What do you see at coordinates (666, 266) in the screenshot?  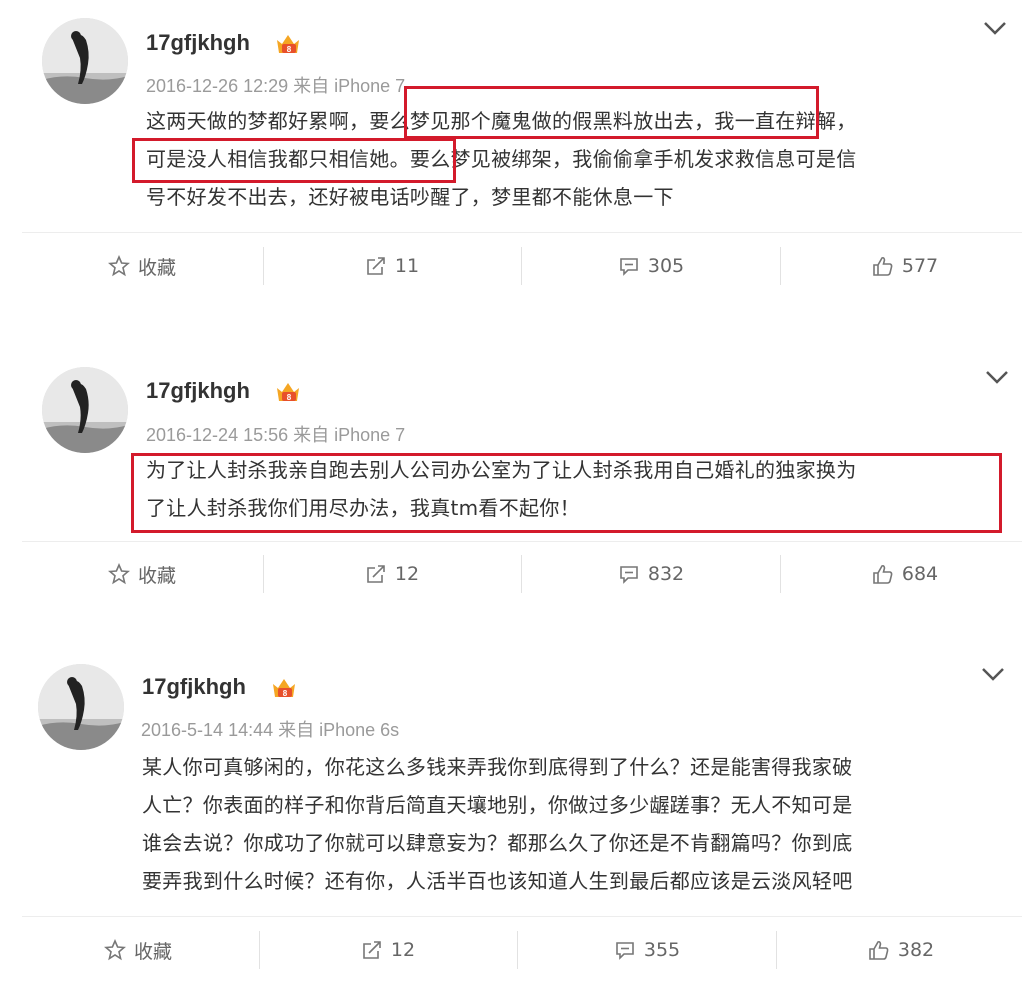 I see `comment-count: 305` at bounding box center [666, 266].